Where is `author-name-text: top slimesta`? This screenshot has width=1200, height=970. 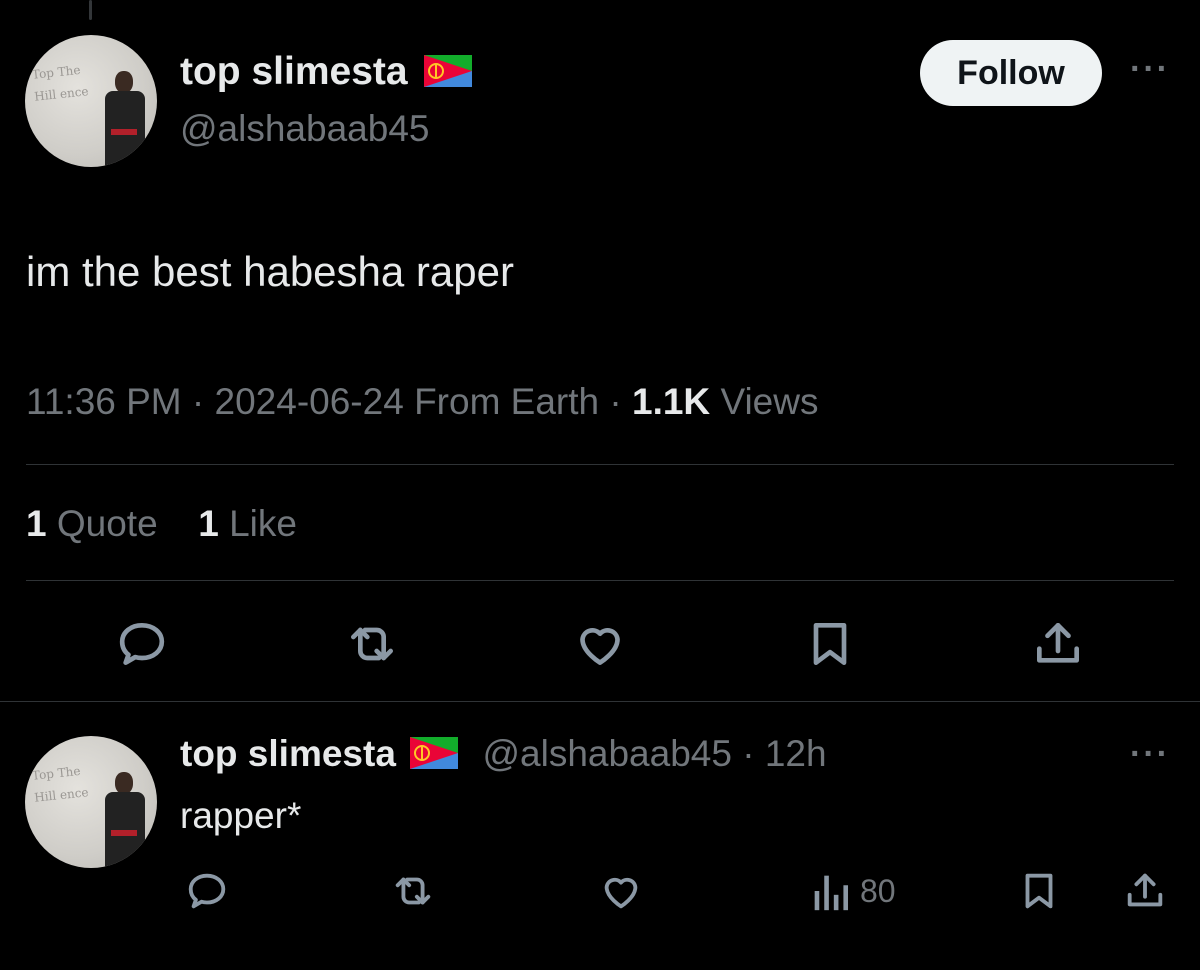
author-name-text: top slimesta is located at coordinates (294, 71).